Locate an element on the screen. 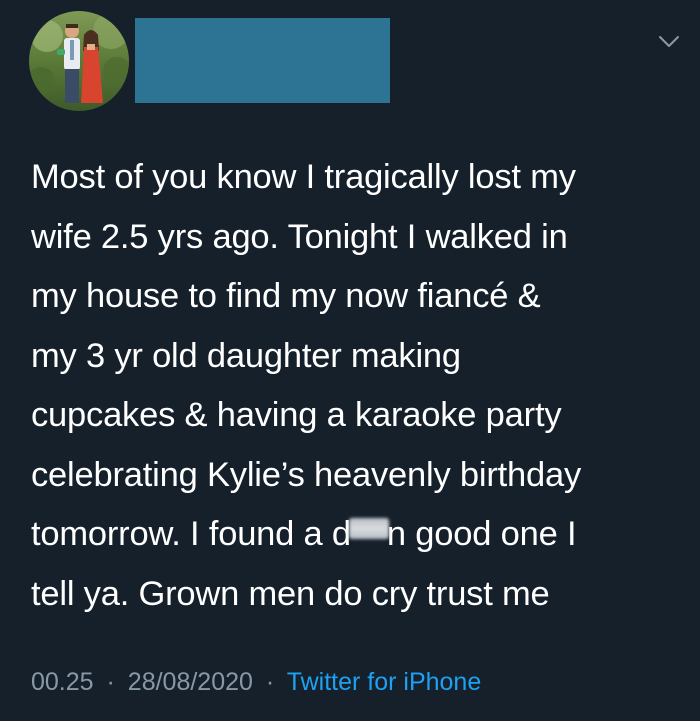  tweet-line: tomorrow. I found a d n good one I is located at coordinates (356, 535).